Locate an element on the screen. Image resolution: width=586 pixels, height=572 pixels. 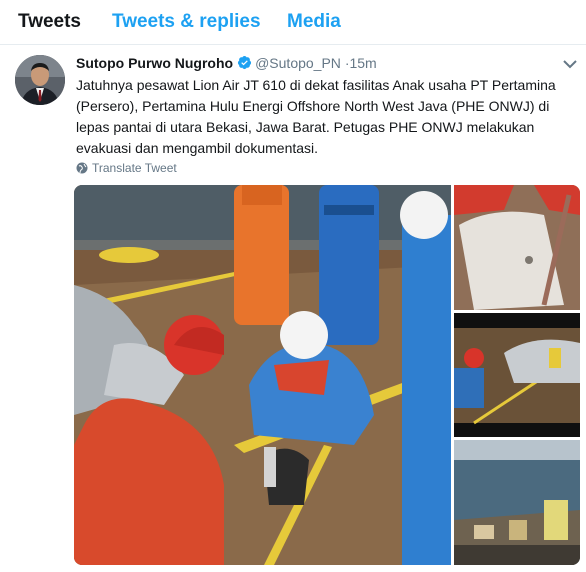
tweet-timestamp: 15m is located at coordinates (362, 63).